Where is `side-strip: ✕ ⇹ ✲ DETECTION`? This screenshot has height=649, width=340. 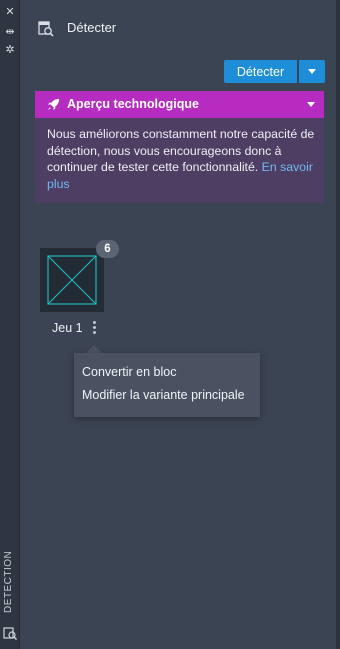
side-strip: ✕ ⇹ ✲ DETECTION is located at coordinates (10, 324).